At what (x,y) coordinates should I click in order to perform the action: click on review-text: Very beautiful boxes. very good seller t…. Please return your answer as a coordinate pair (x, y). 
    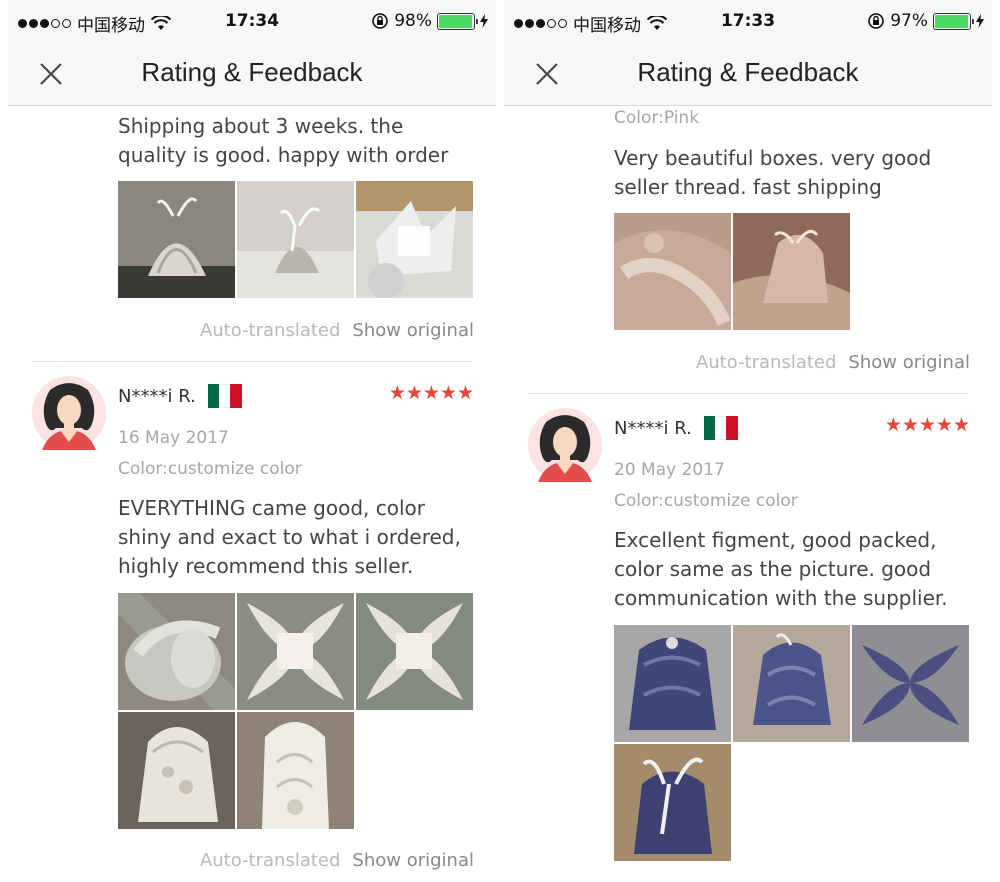
    Looking at the image, I should click on (773, 172).